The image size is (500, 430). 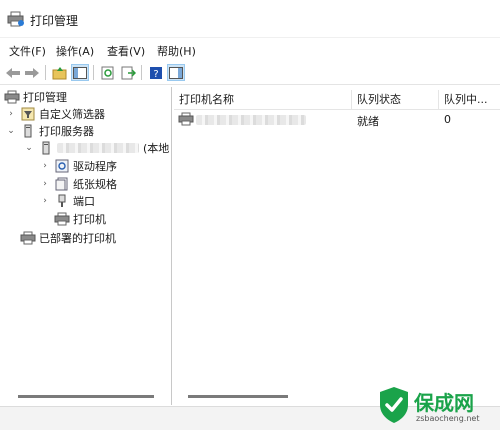 I want to click on show-hide-tree-icon, so click(x=80, y=72).